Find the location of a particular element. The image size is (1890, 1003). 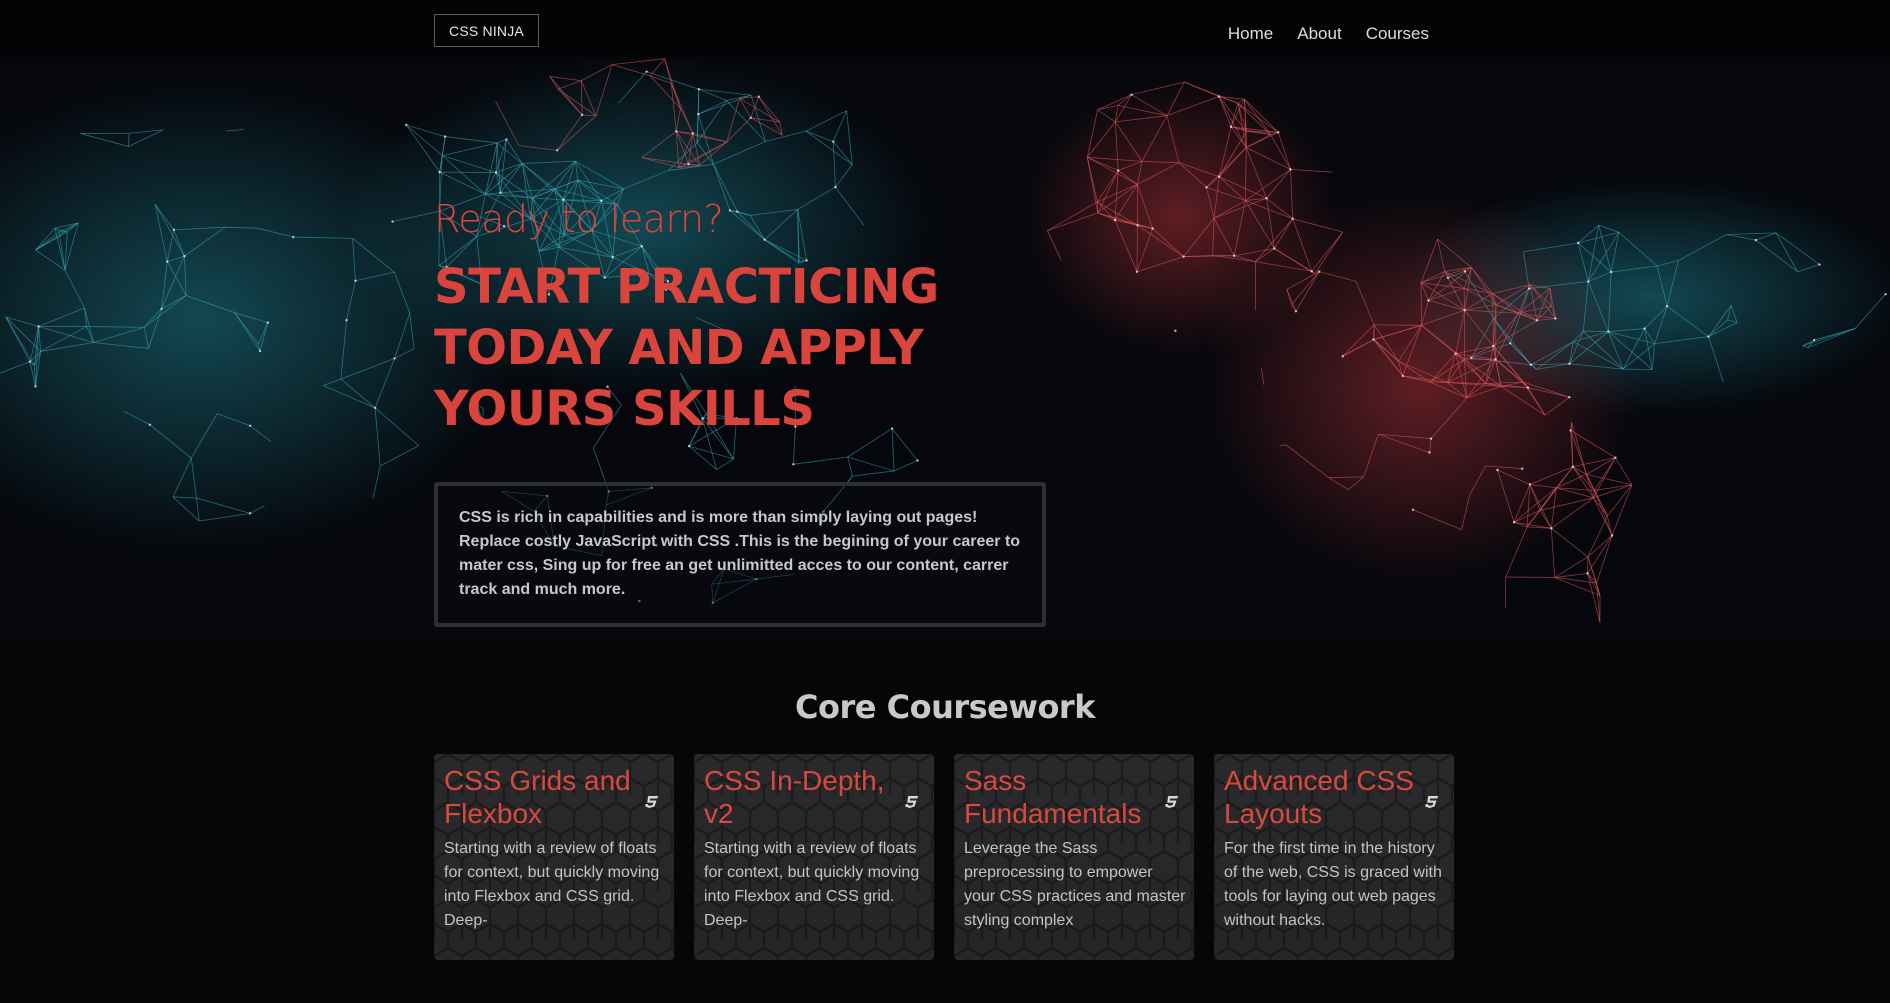

nav-link-courses: Courses is located at coordinates (1397, 34).